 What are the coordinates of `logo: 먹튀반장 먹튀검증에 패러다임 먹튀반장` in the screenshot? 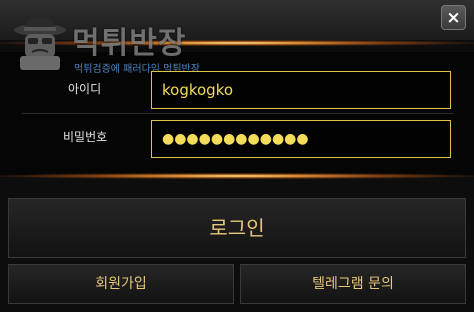 It's located at (120, 44).